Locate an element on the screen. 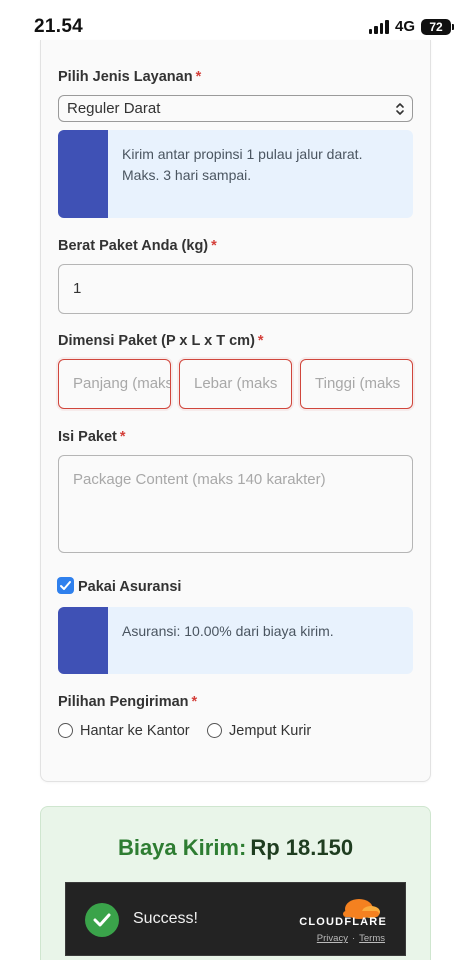 The height and width of the screenshot is (960, 471). length-input: Panjang (maks is located at coordinates (114, 384).